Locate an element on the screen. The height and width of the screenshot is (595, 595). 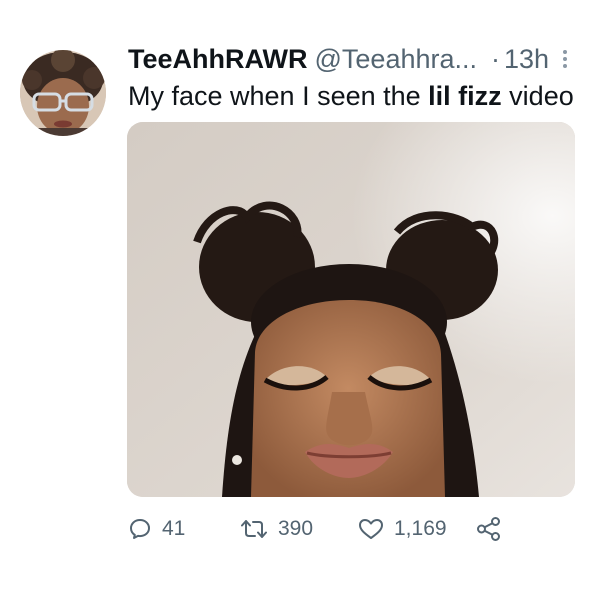
display-name: TeeAhhRAWR is located at coordinates (218, 59).